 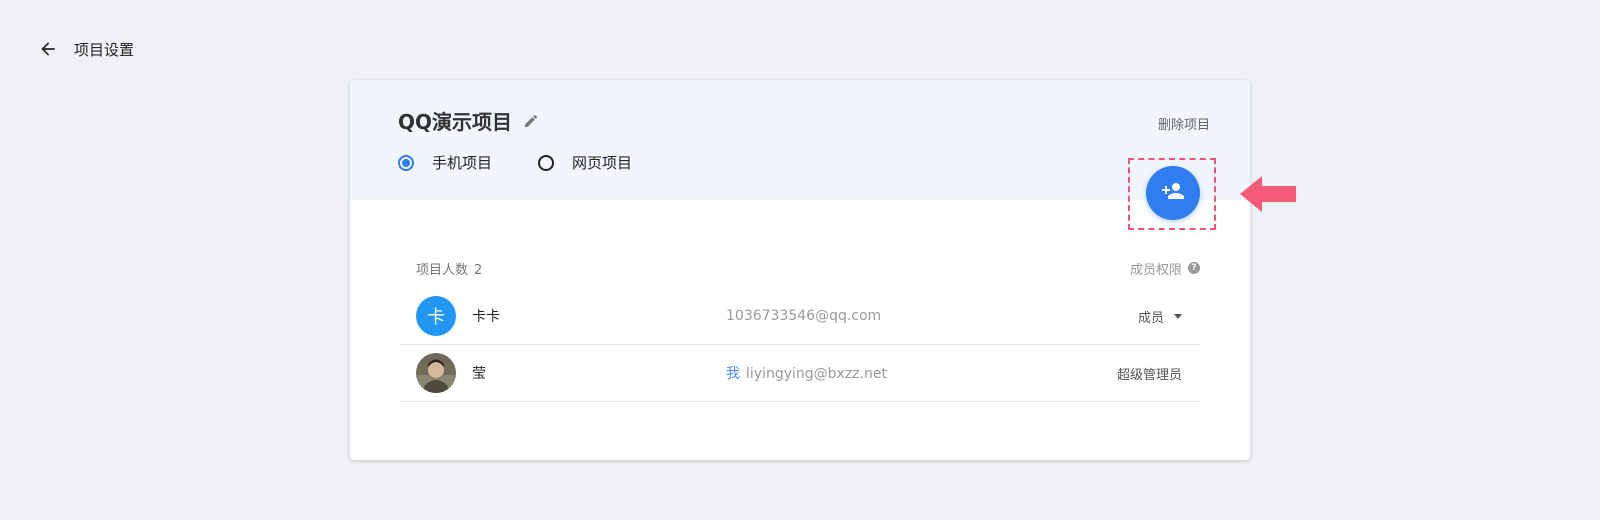 I want to click on delete-project-link: 删除项目, so click(x=1184, y=123).